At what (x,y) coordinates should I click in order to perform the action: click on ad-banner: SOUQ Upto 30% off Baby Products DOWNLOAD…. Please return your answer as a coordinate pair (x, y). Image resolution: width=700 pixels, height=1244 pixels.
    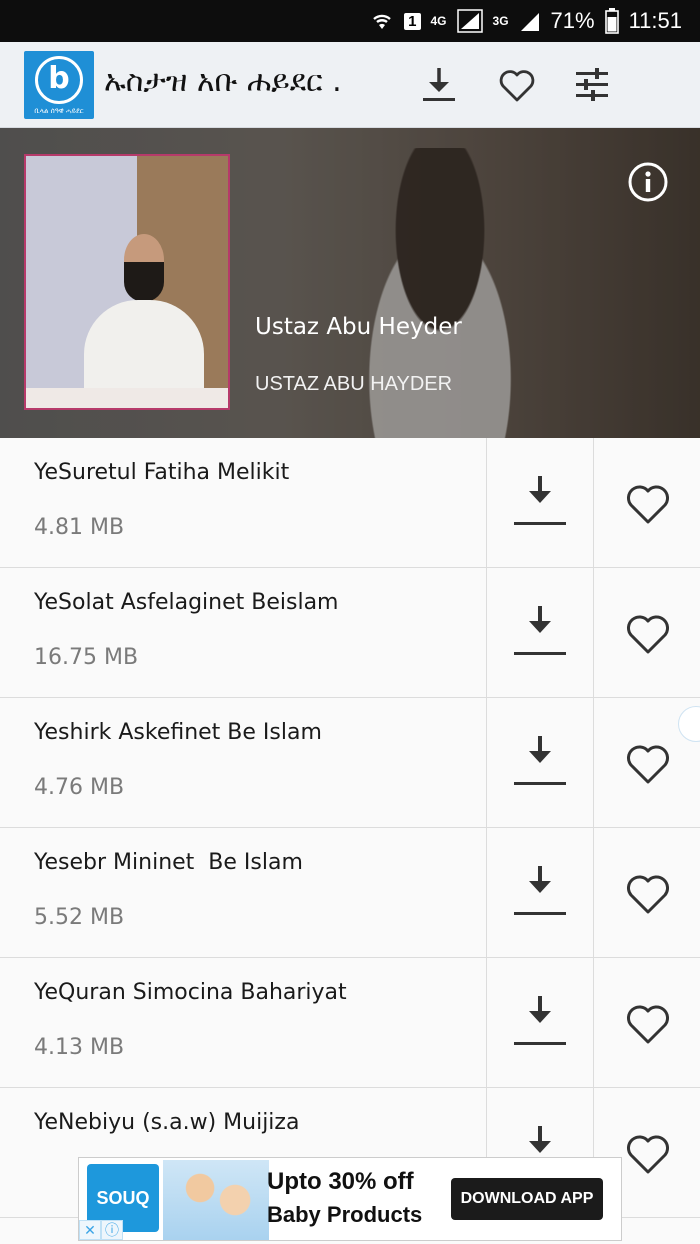
    Looking at the image, I should click on (350, 1199).